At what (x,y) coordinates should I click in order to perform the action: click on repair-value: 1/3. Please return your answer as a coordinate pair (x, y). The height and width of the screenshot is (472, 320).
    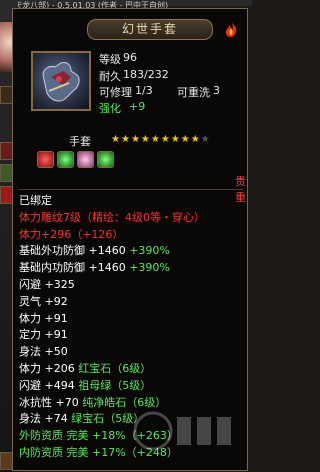
    Looking at the image, I should click on (144, 90).